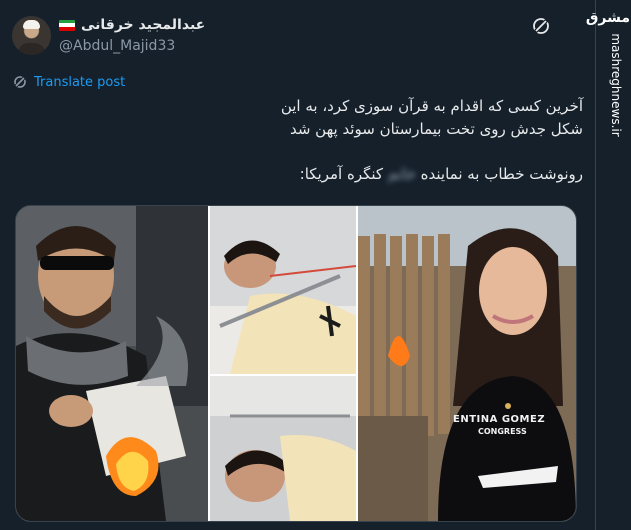 The height and width of the screenshot is (530, 631). I want to click on author-handle: @Abdul_Majid33, so click(117, 46).